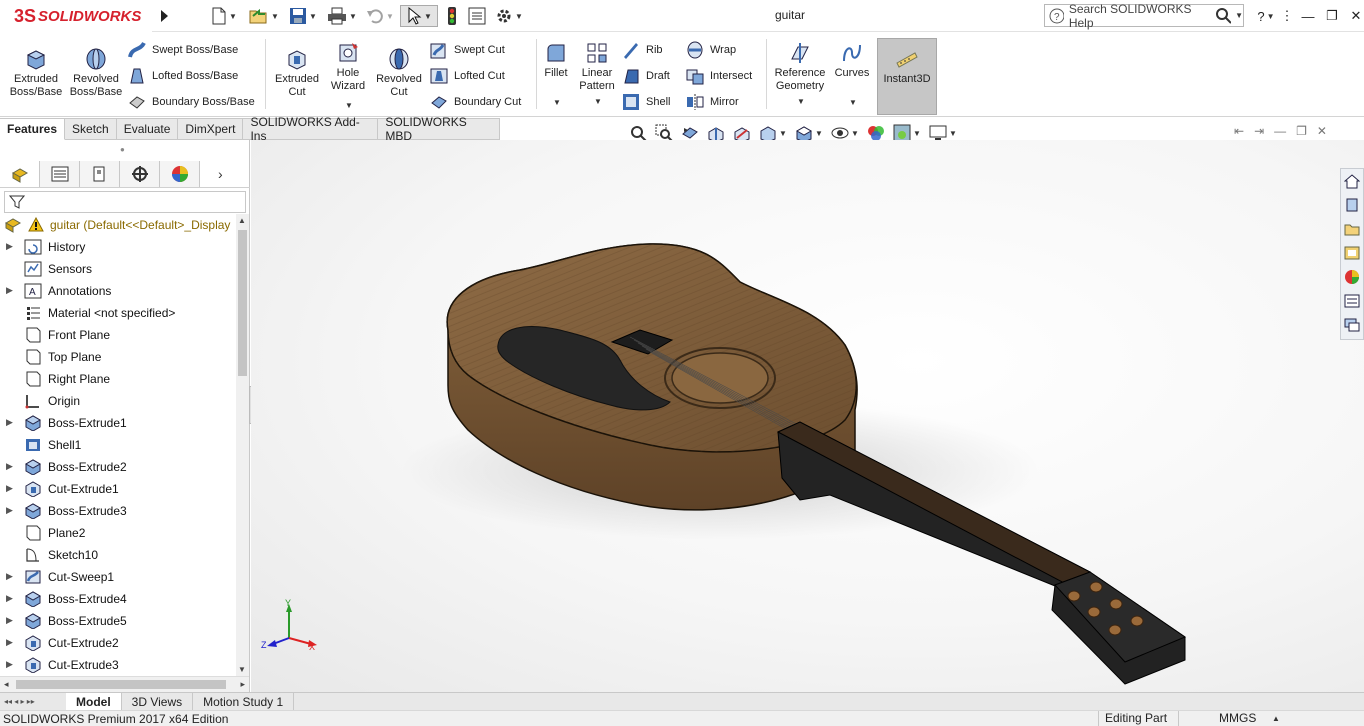 Image resolution: width=1364 pixels, height=726 pixels. Describe the element at coordinates (380, 16) in the screenshot. I see `undo-button: ▼` at that location.